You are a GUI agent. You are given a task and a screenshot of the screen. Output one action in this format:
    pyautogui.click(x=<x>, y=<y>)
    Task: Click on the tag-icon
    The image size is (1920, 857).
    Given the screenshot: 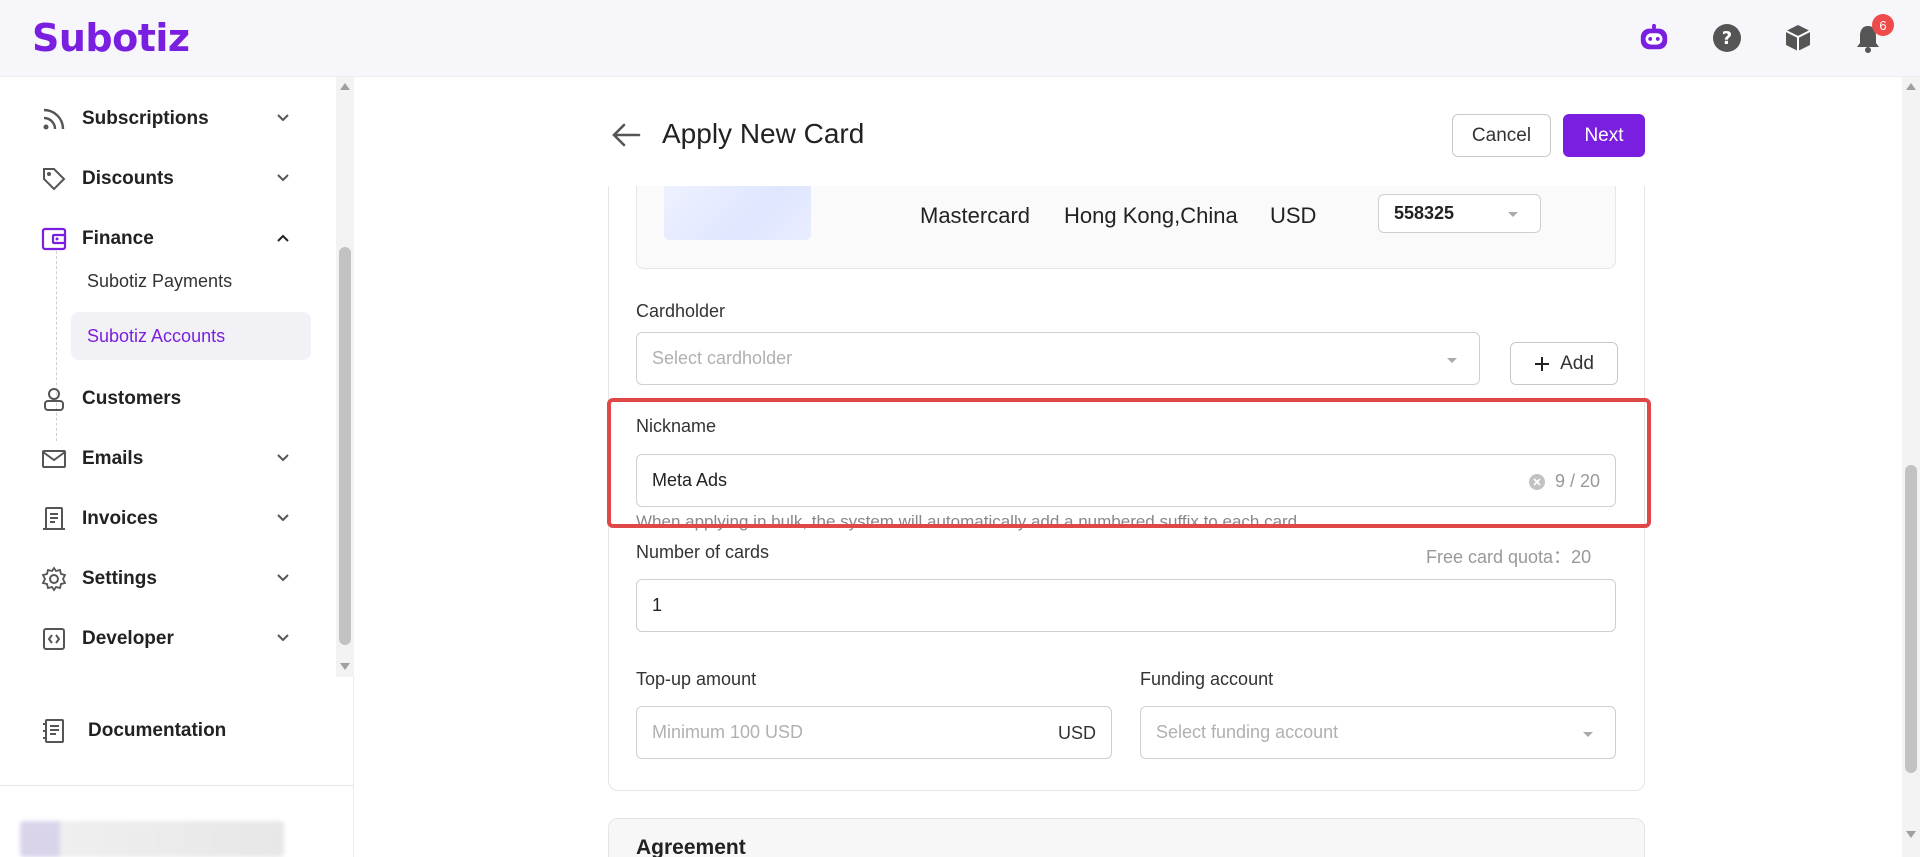 What is the action you would take?
    pyautogui.click(x=54, y=179)
    